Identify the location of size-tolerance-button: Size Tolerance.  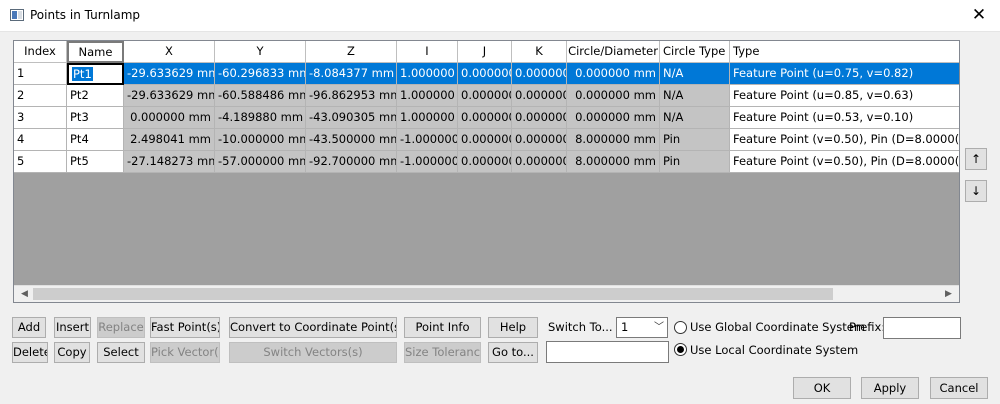
(442, 352).